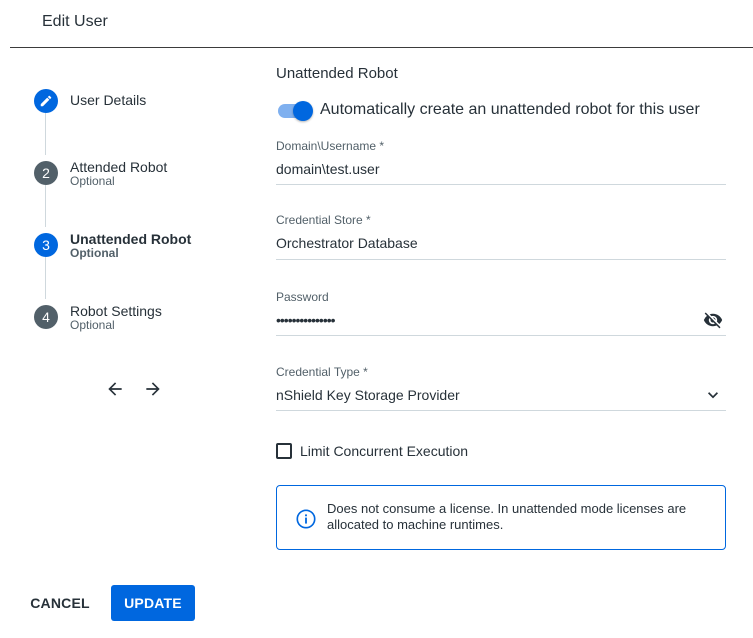  Describe the element at coordinates (119, 167) in the screenshot. I see `step-label: Attended Robot` at that location.